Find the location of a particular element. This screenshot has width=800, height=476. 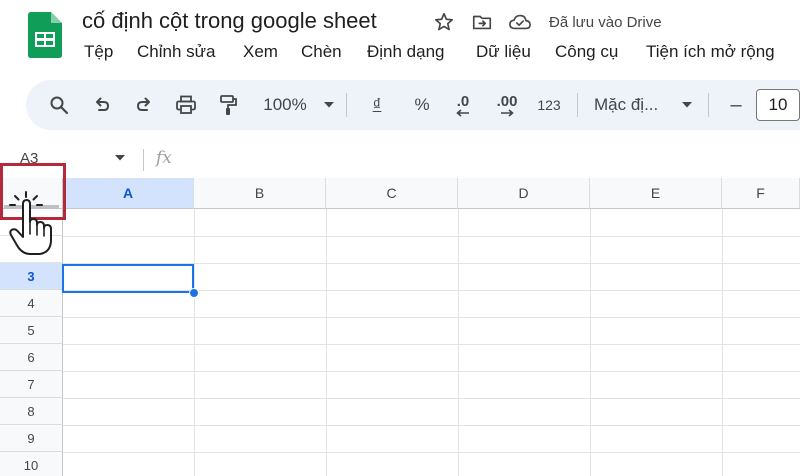

column-header-e: E is located at coordinates (656, 193).